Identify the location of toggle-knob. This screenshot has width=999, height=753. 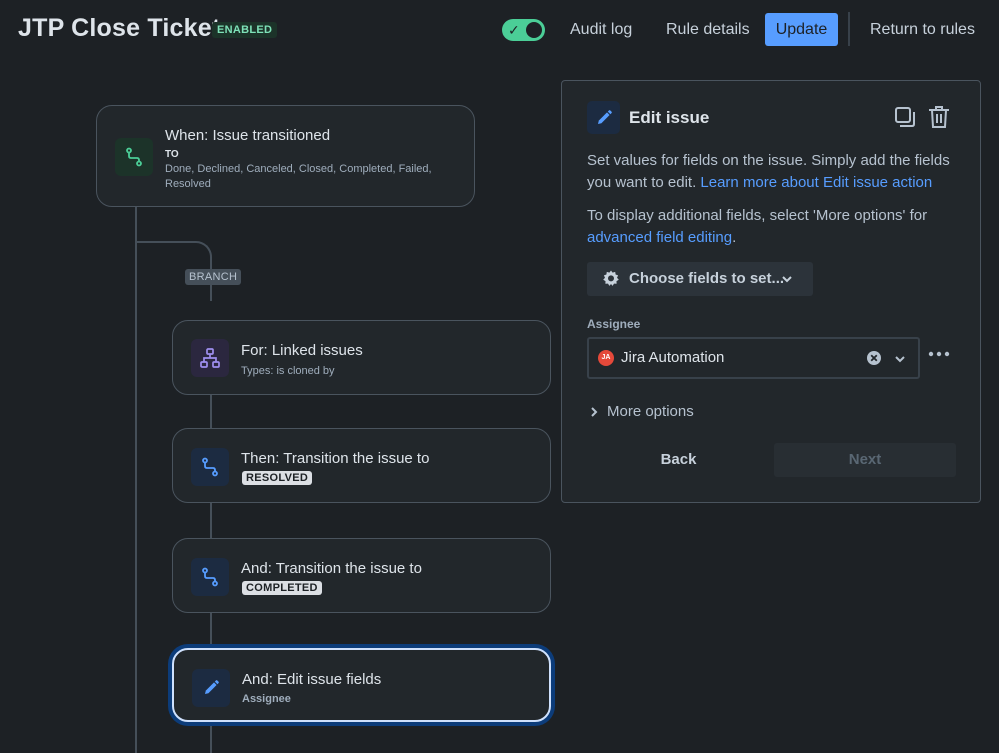
(534, 30).